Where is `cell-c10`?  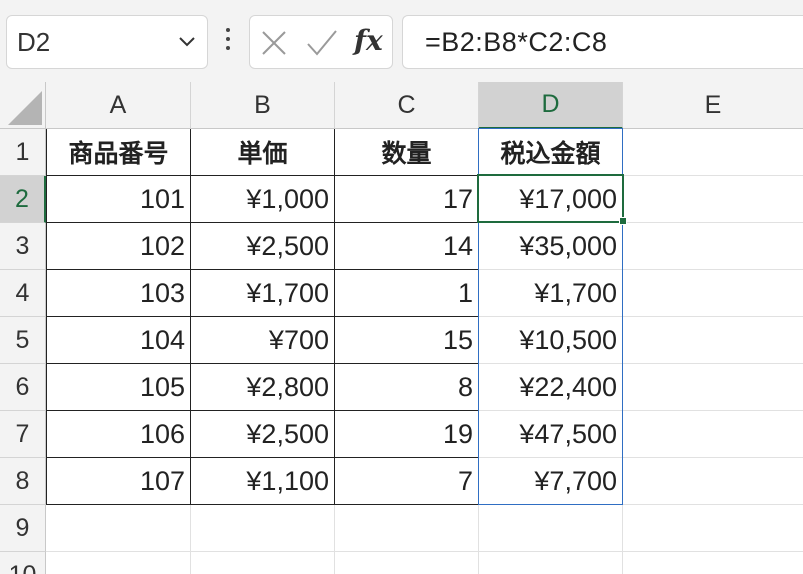
cell-c10 is located at coordinates (407, 563).